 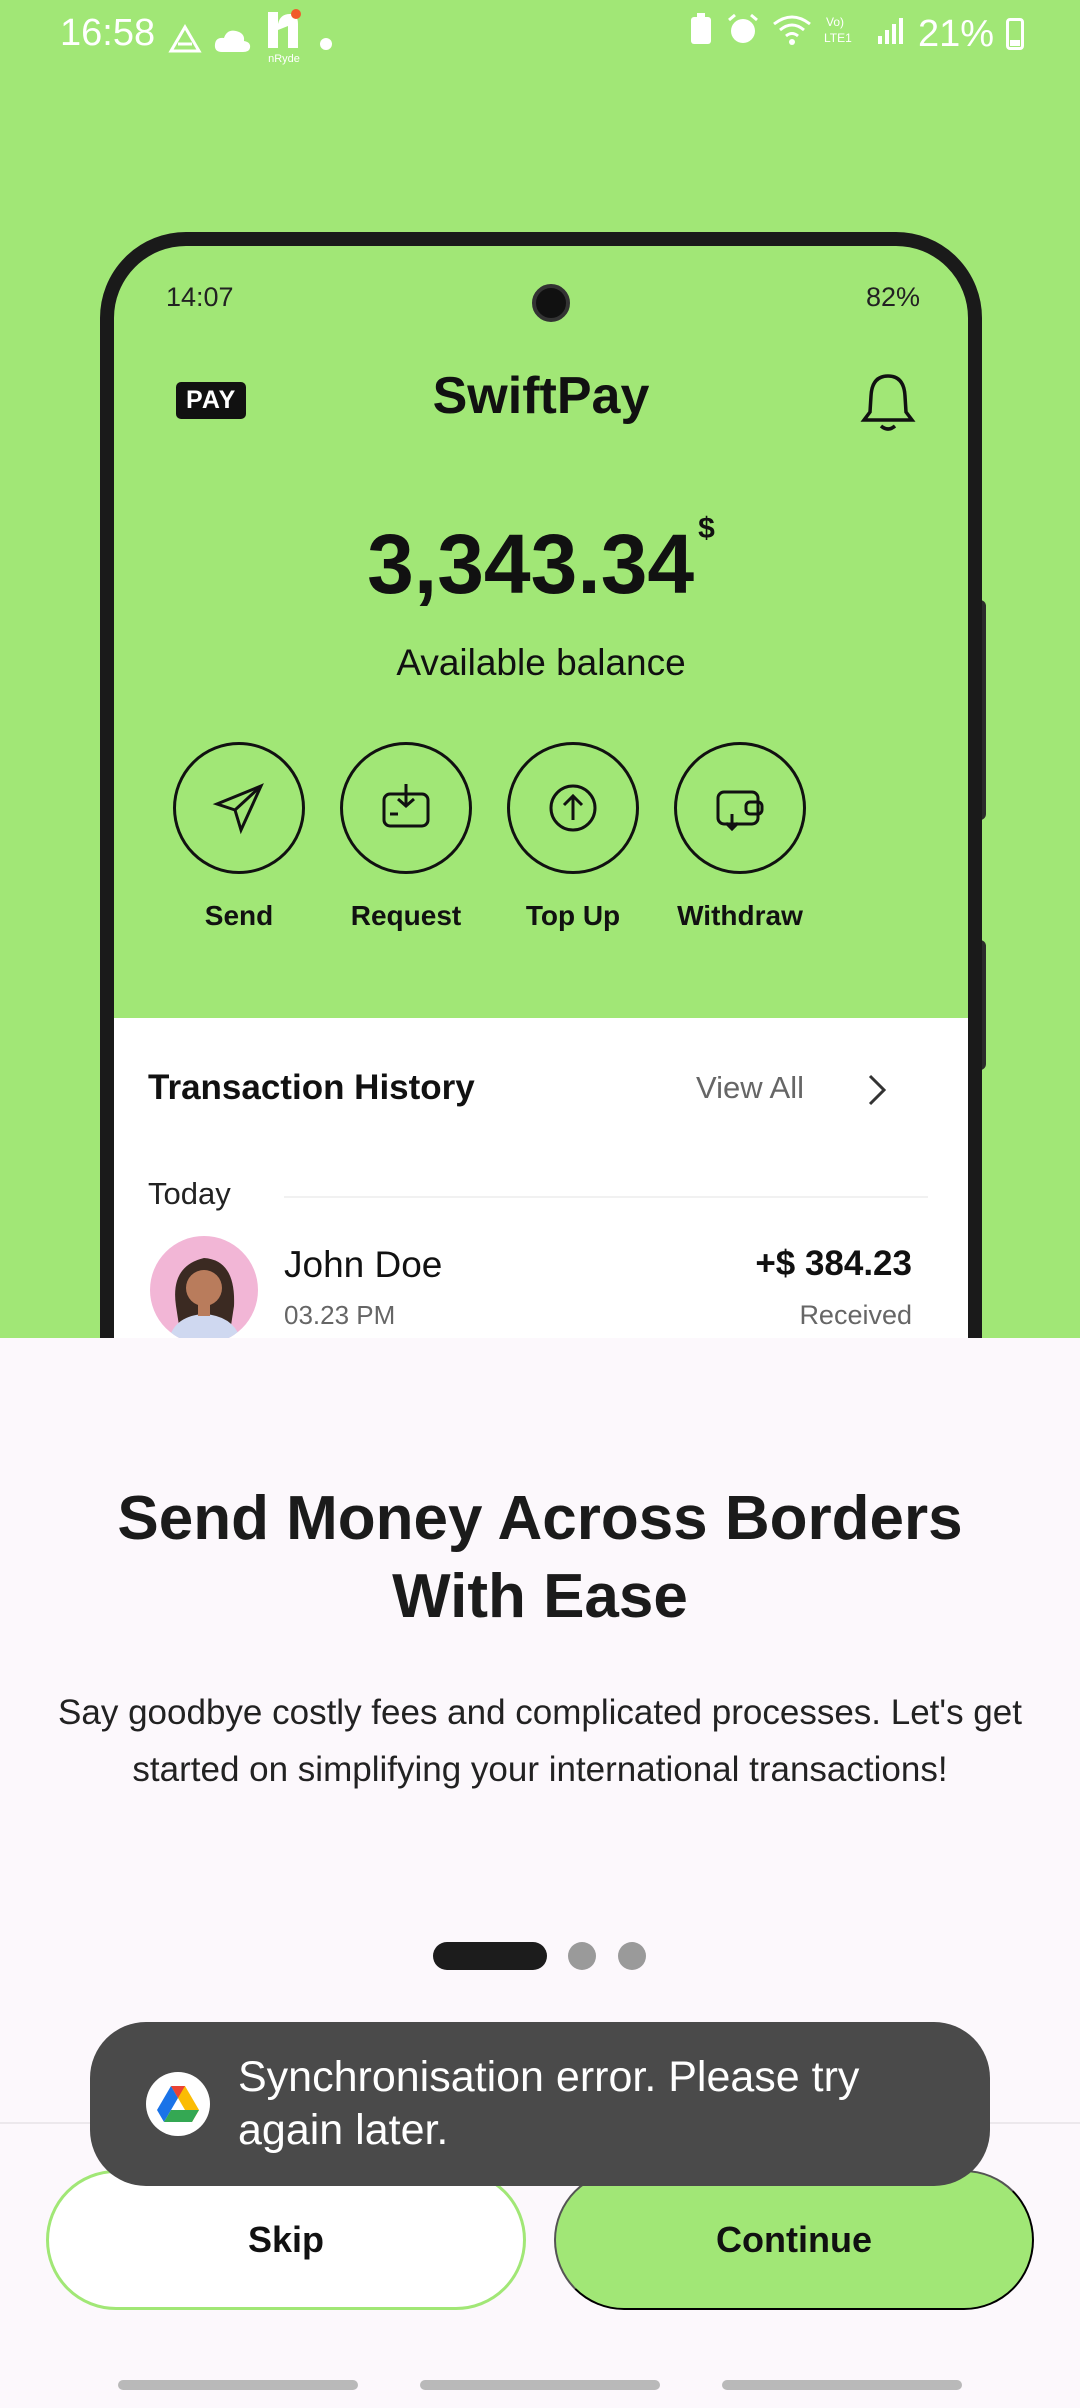 What do you see at coordinates (855, 1315) in the screenshot?
I see `transaction-status: Received` at bounding box center [855, 1315].